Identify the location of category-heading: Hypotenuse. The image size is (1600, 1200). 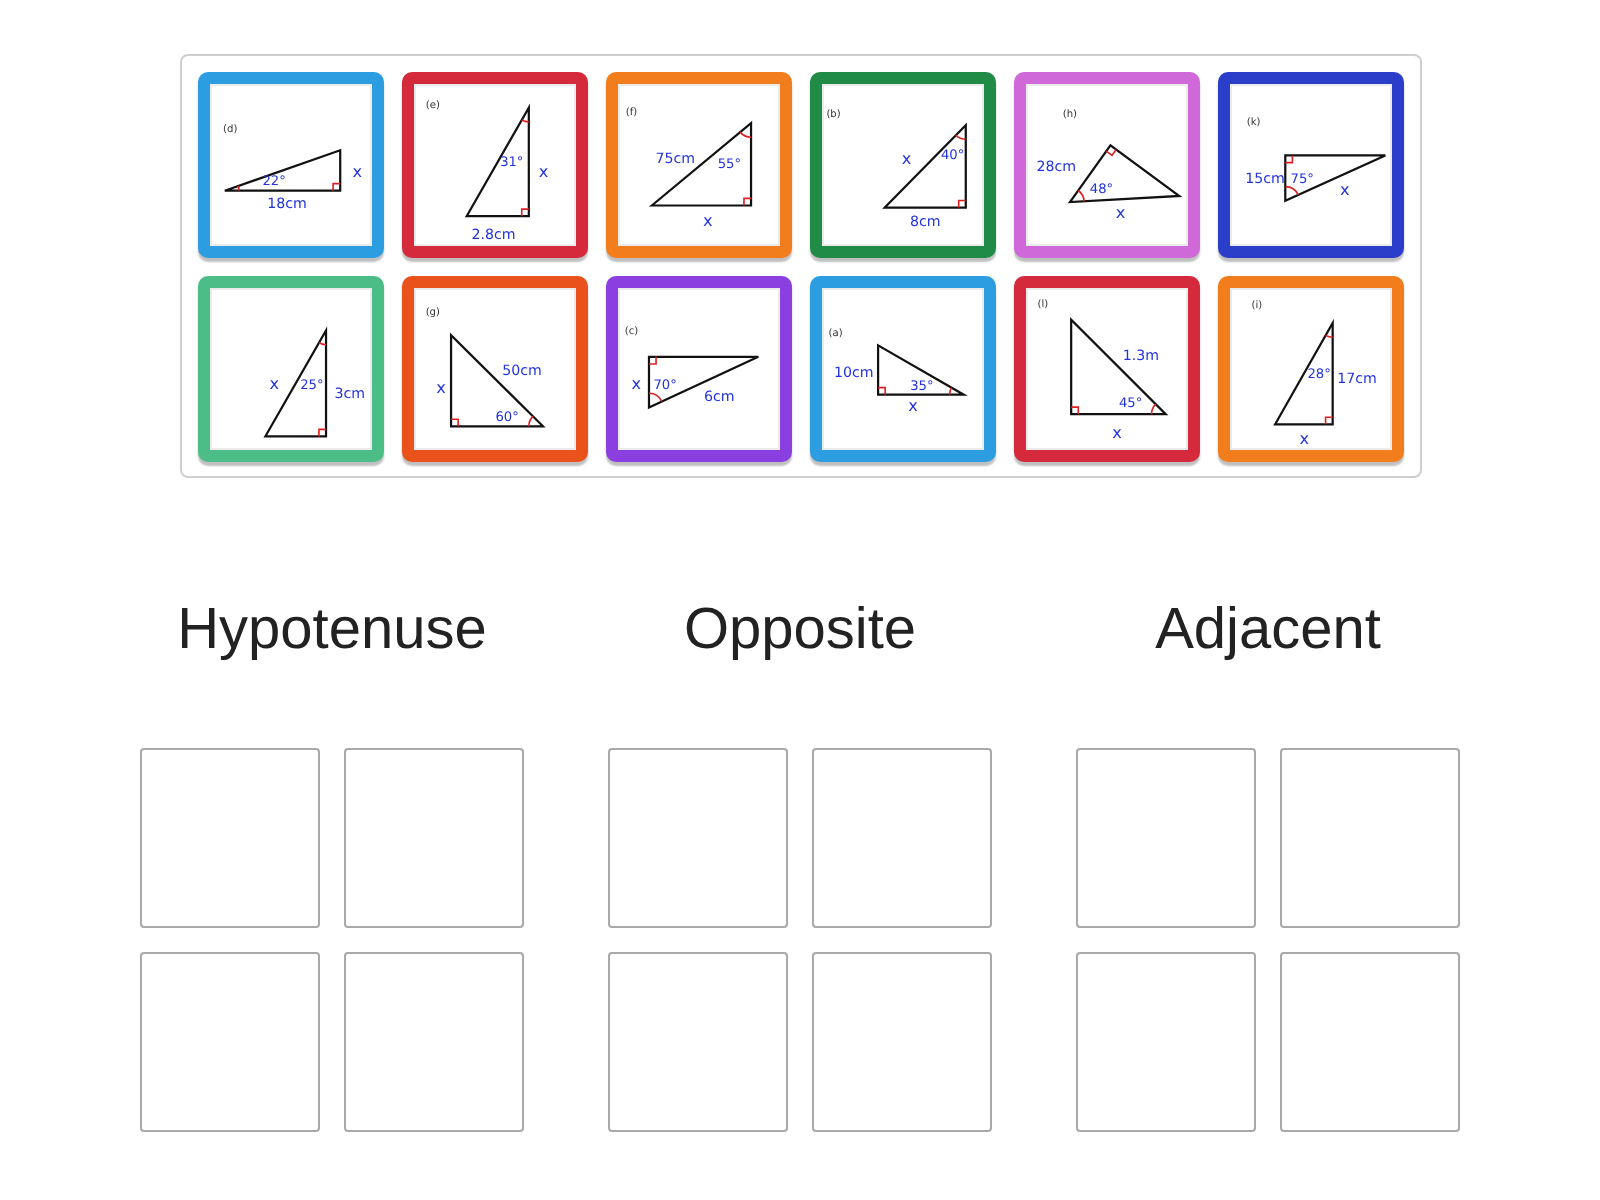
(332, 631).